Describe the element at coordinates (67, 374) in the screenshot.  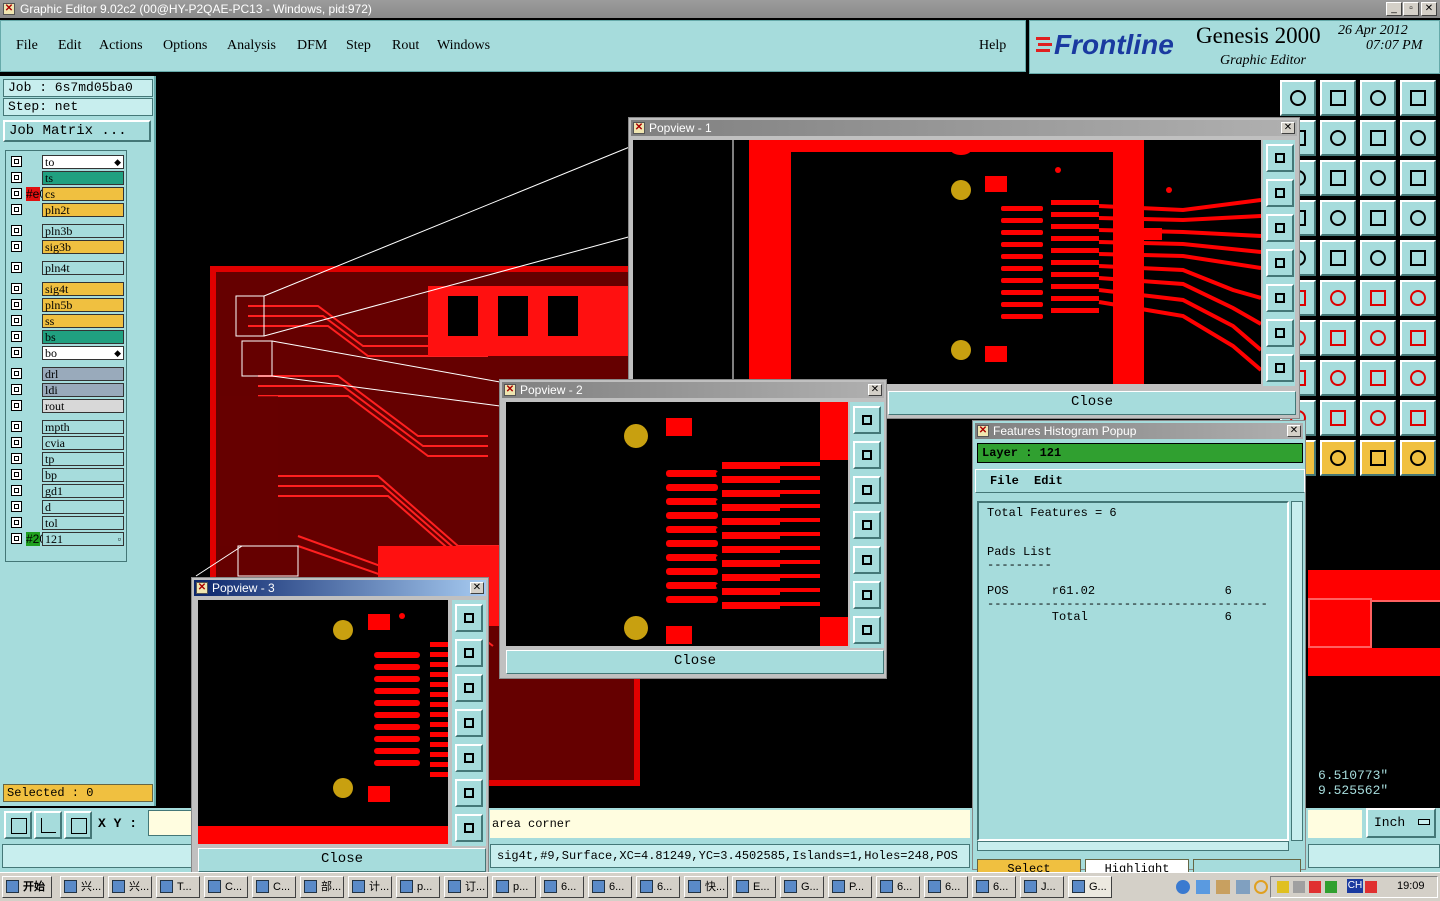
I see `layer-row: drl` at that location.